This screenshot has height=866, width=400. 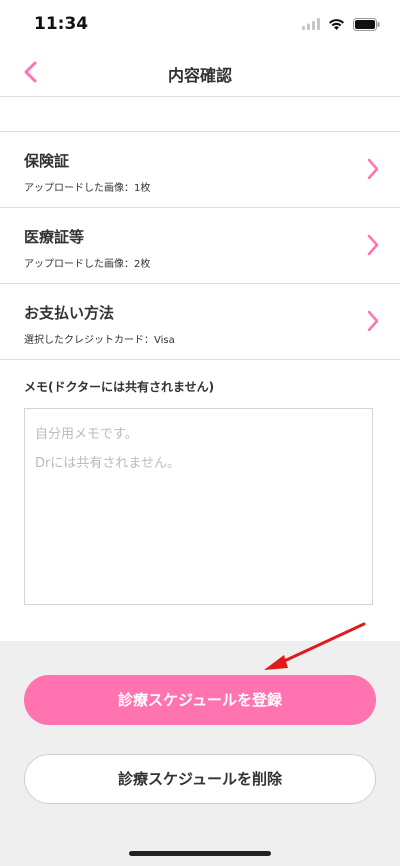 I want to click on wifi-icon, so click(x=336, y=24).